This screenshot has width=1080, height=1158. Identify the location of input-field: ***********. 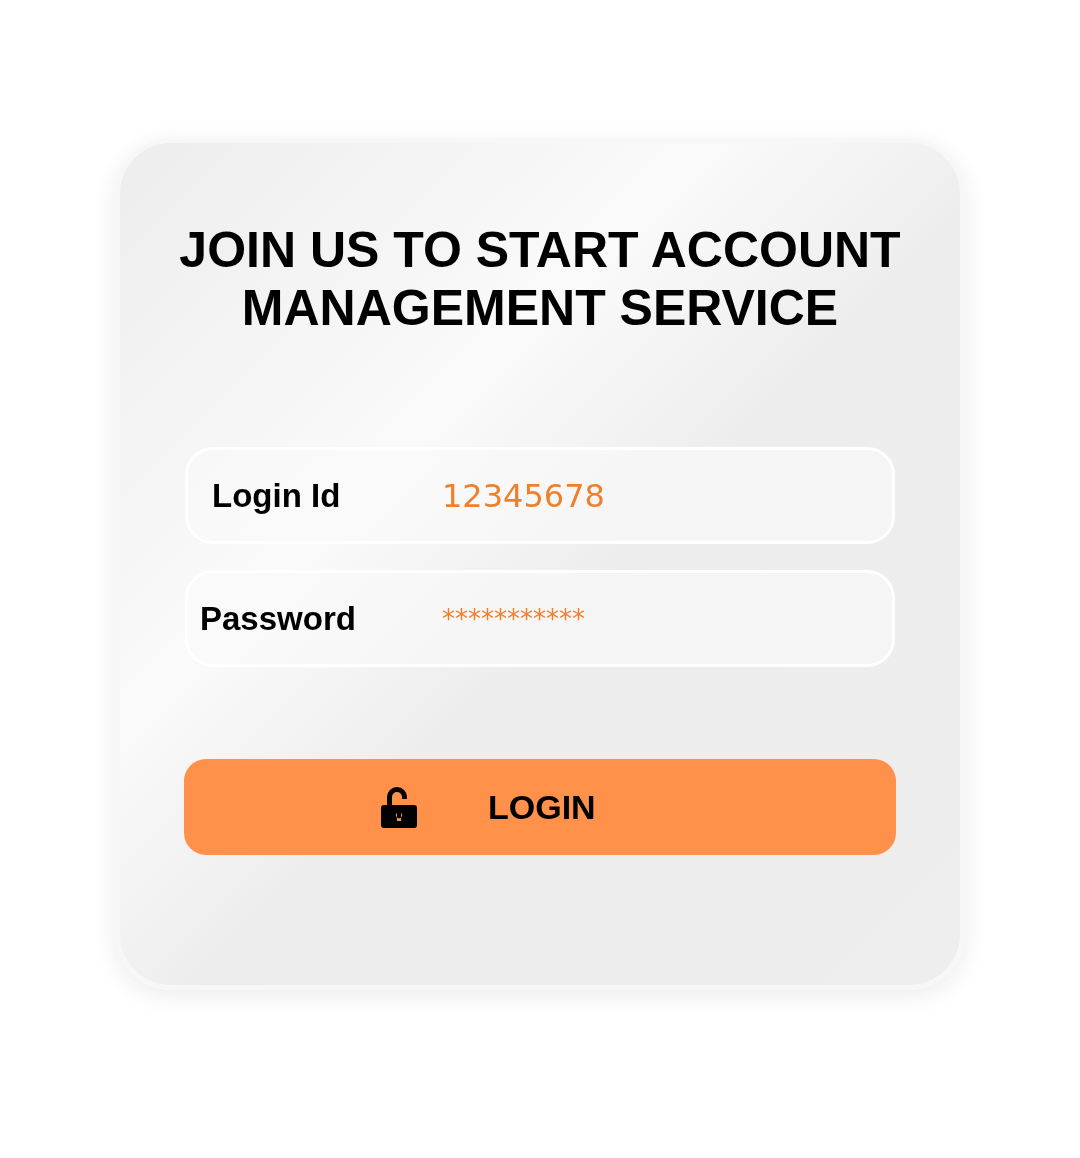
(632, 618).